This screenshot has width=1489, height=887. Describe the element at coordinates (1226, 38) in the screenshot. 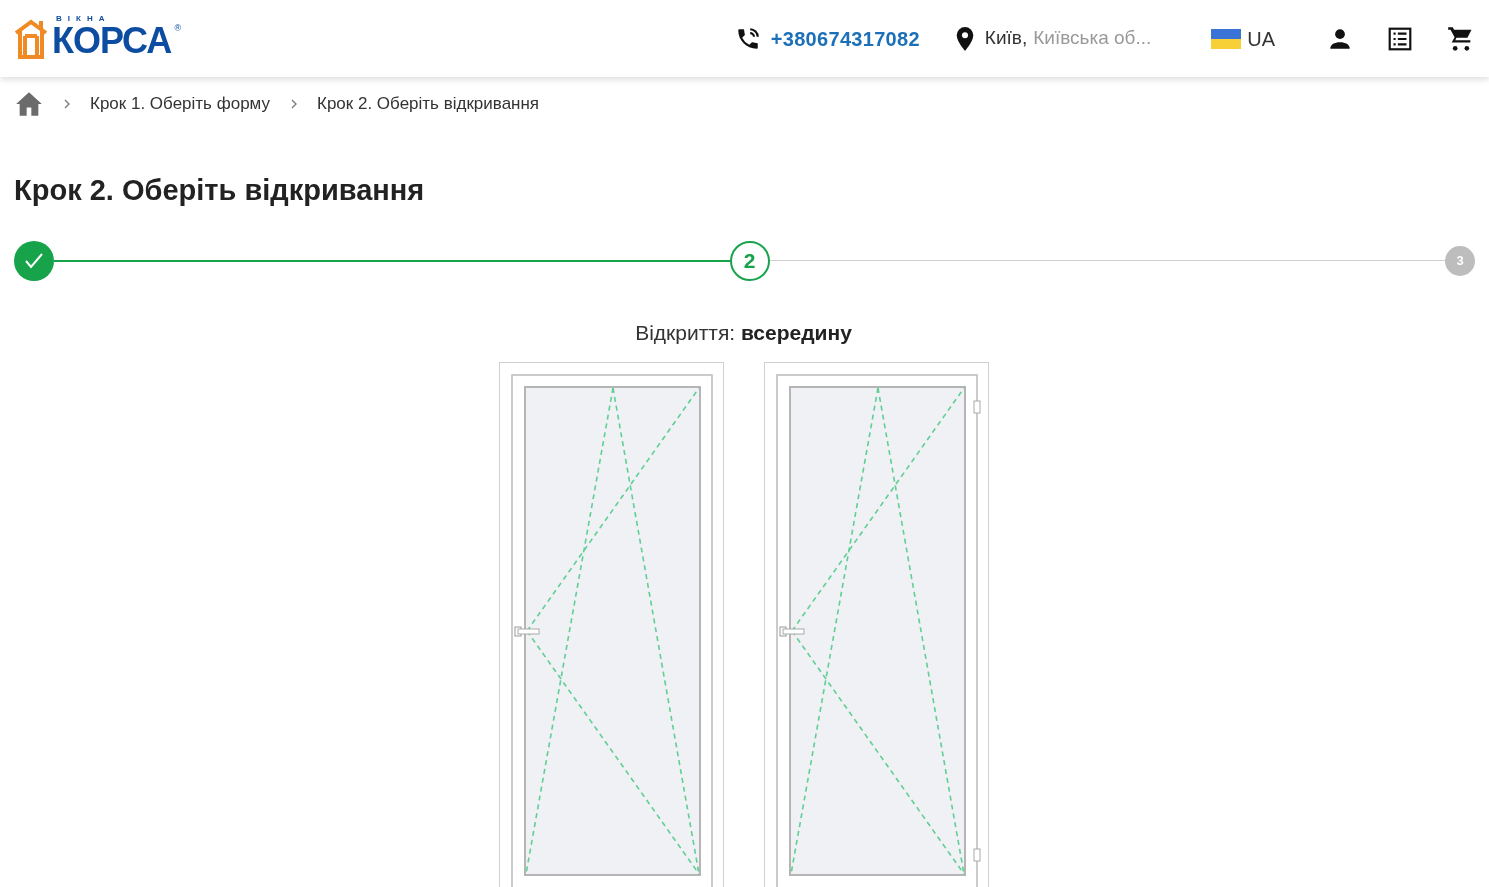

I see `flag-icon` at that location.